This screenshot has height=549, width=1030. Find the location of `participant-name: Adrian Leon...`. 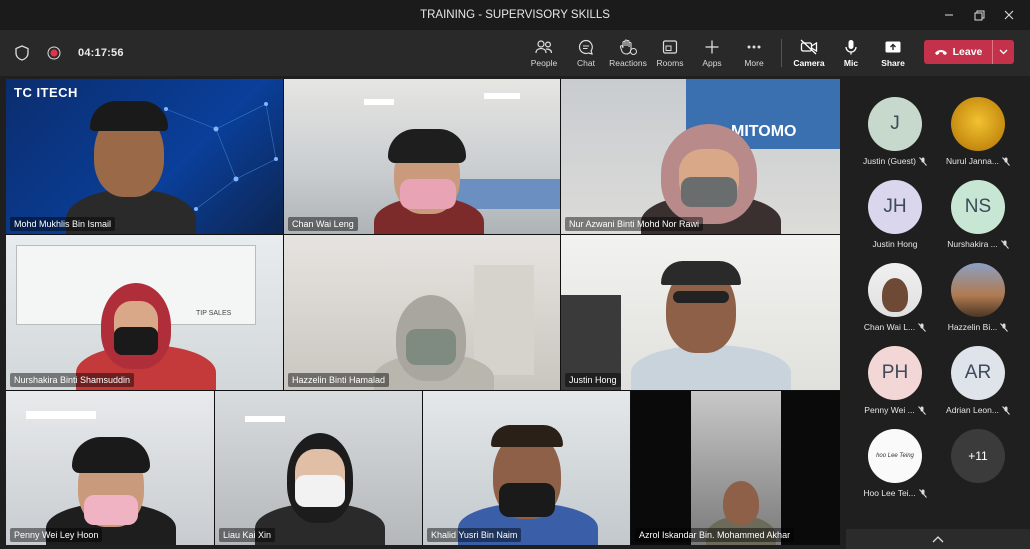

participant-name: Adrian Leon... is located at coordinates (972, 410).